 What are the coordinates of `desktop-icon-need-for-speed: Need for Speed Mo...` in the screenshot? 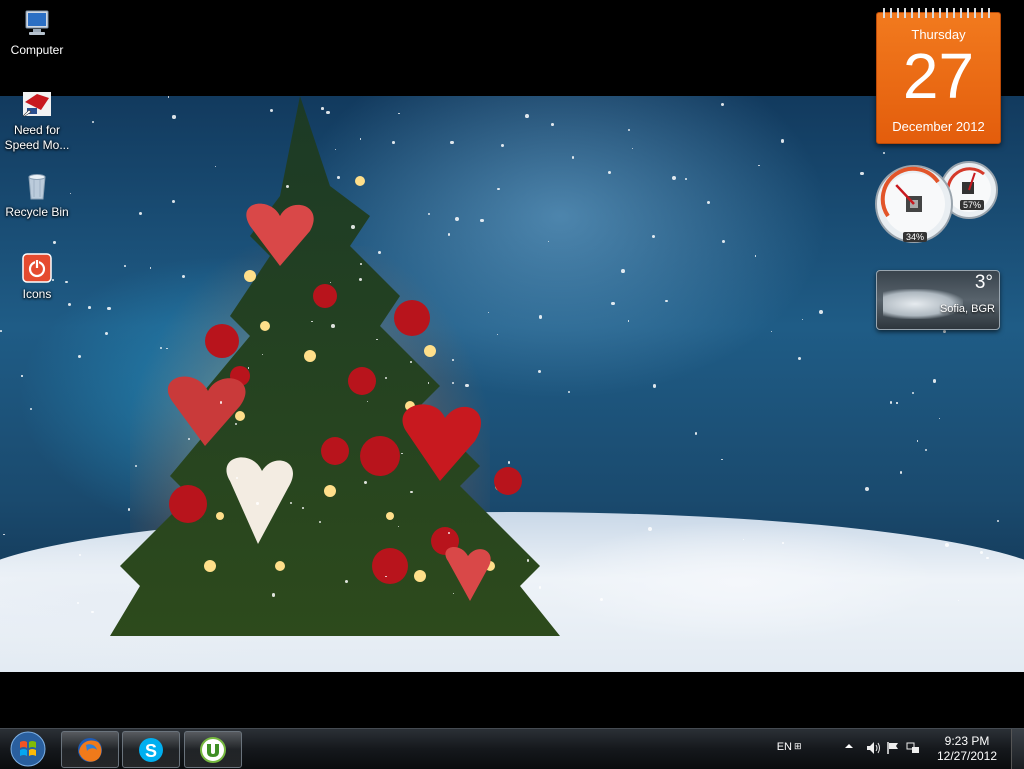 It's located at (37, 120).